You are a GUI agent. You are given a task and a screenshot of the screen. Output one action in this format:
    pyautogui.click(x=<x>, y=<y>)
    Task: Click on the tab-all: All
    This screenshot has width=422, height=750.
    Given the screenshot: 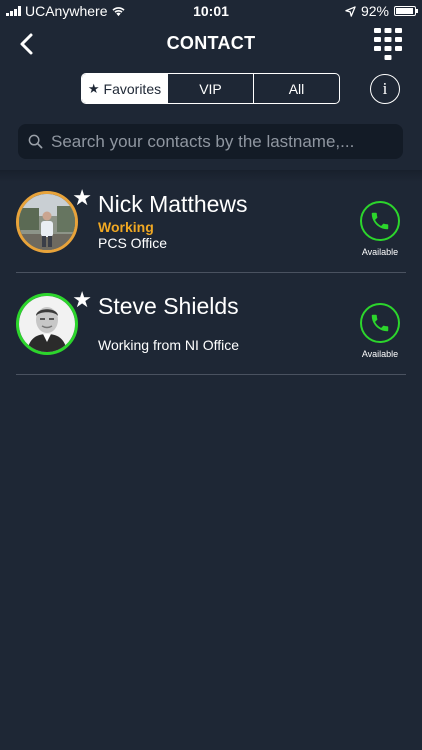 What is the action you would take?
    pyautogui.click(x=296, y=88)
    